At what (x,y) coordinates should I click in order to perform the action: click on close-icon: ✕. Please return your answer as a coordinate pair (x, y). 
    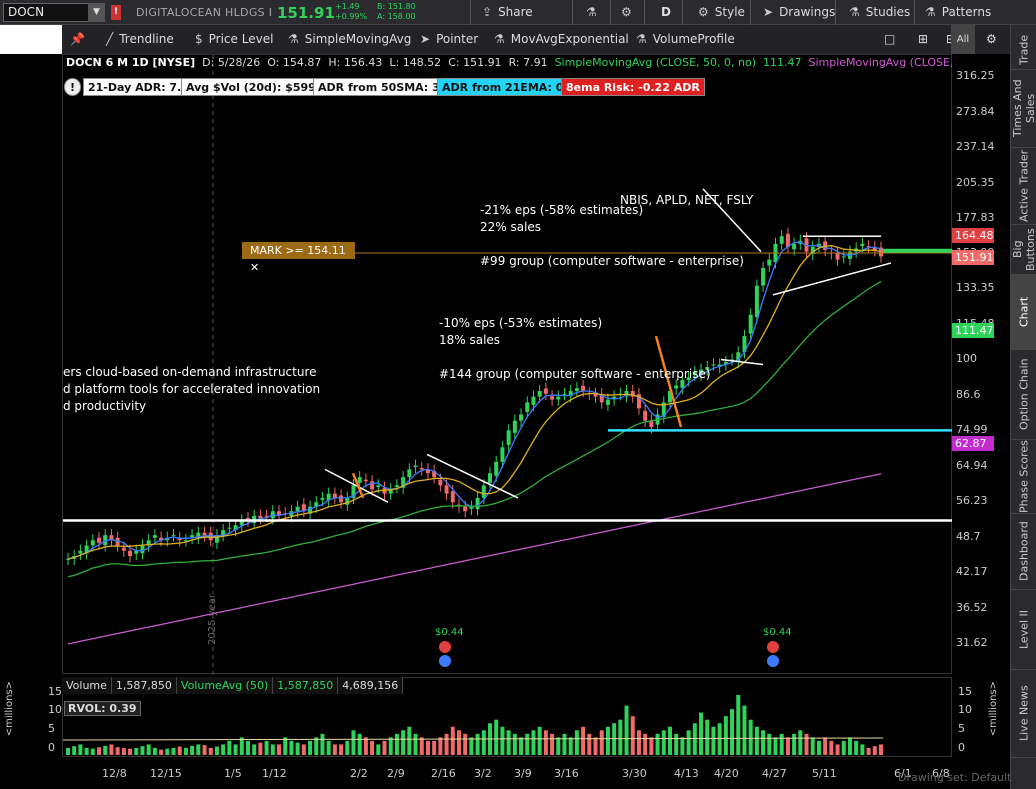
    Looking at the image, I should click on (254, 267).